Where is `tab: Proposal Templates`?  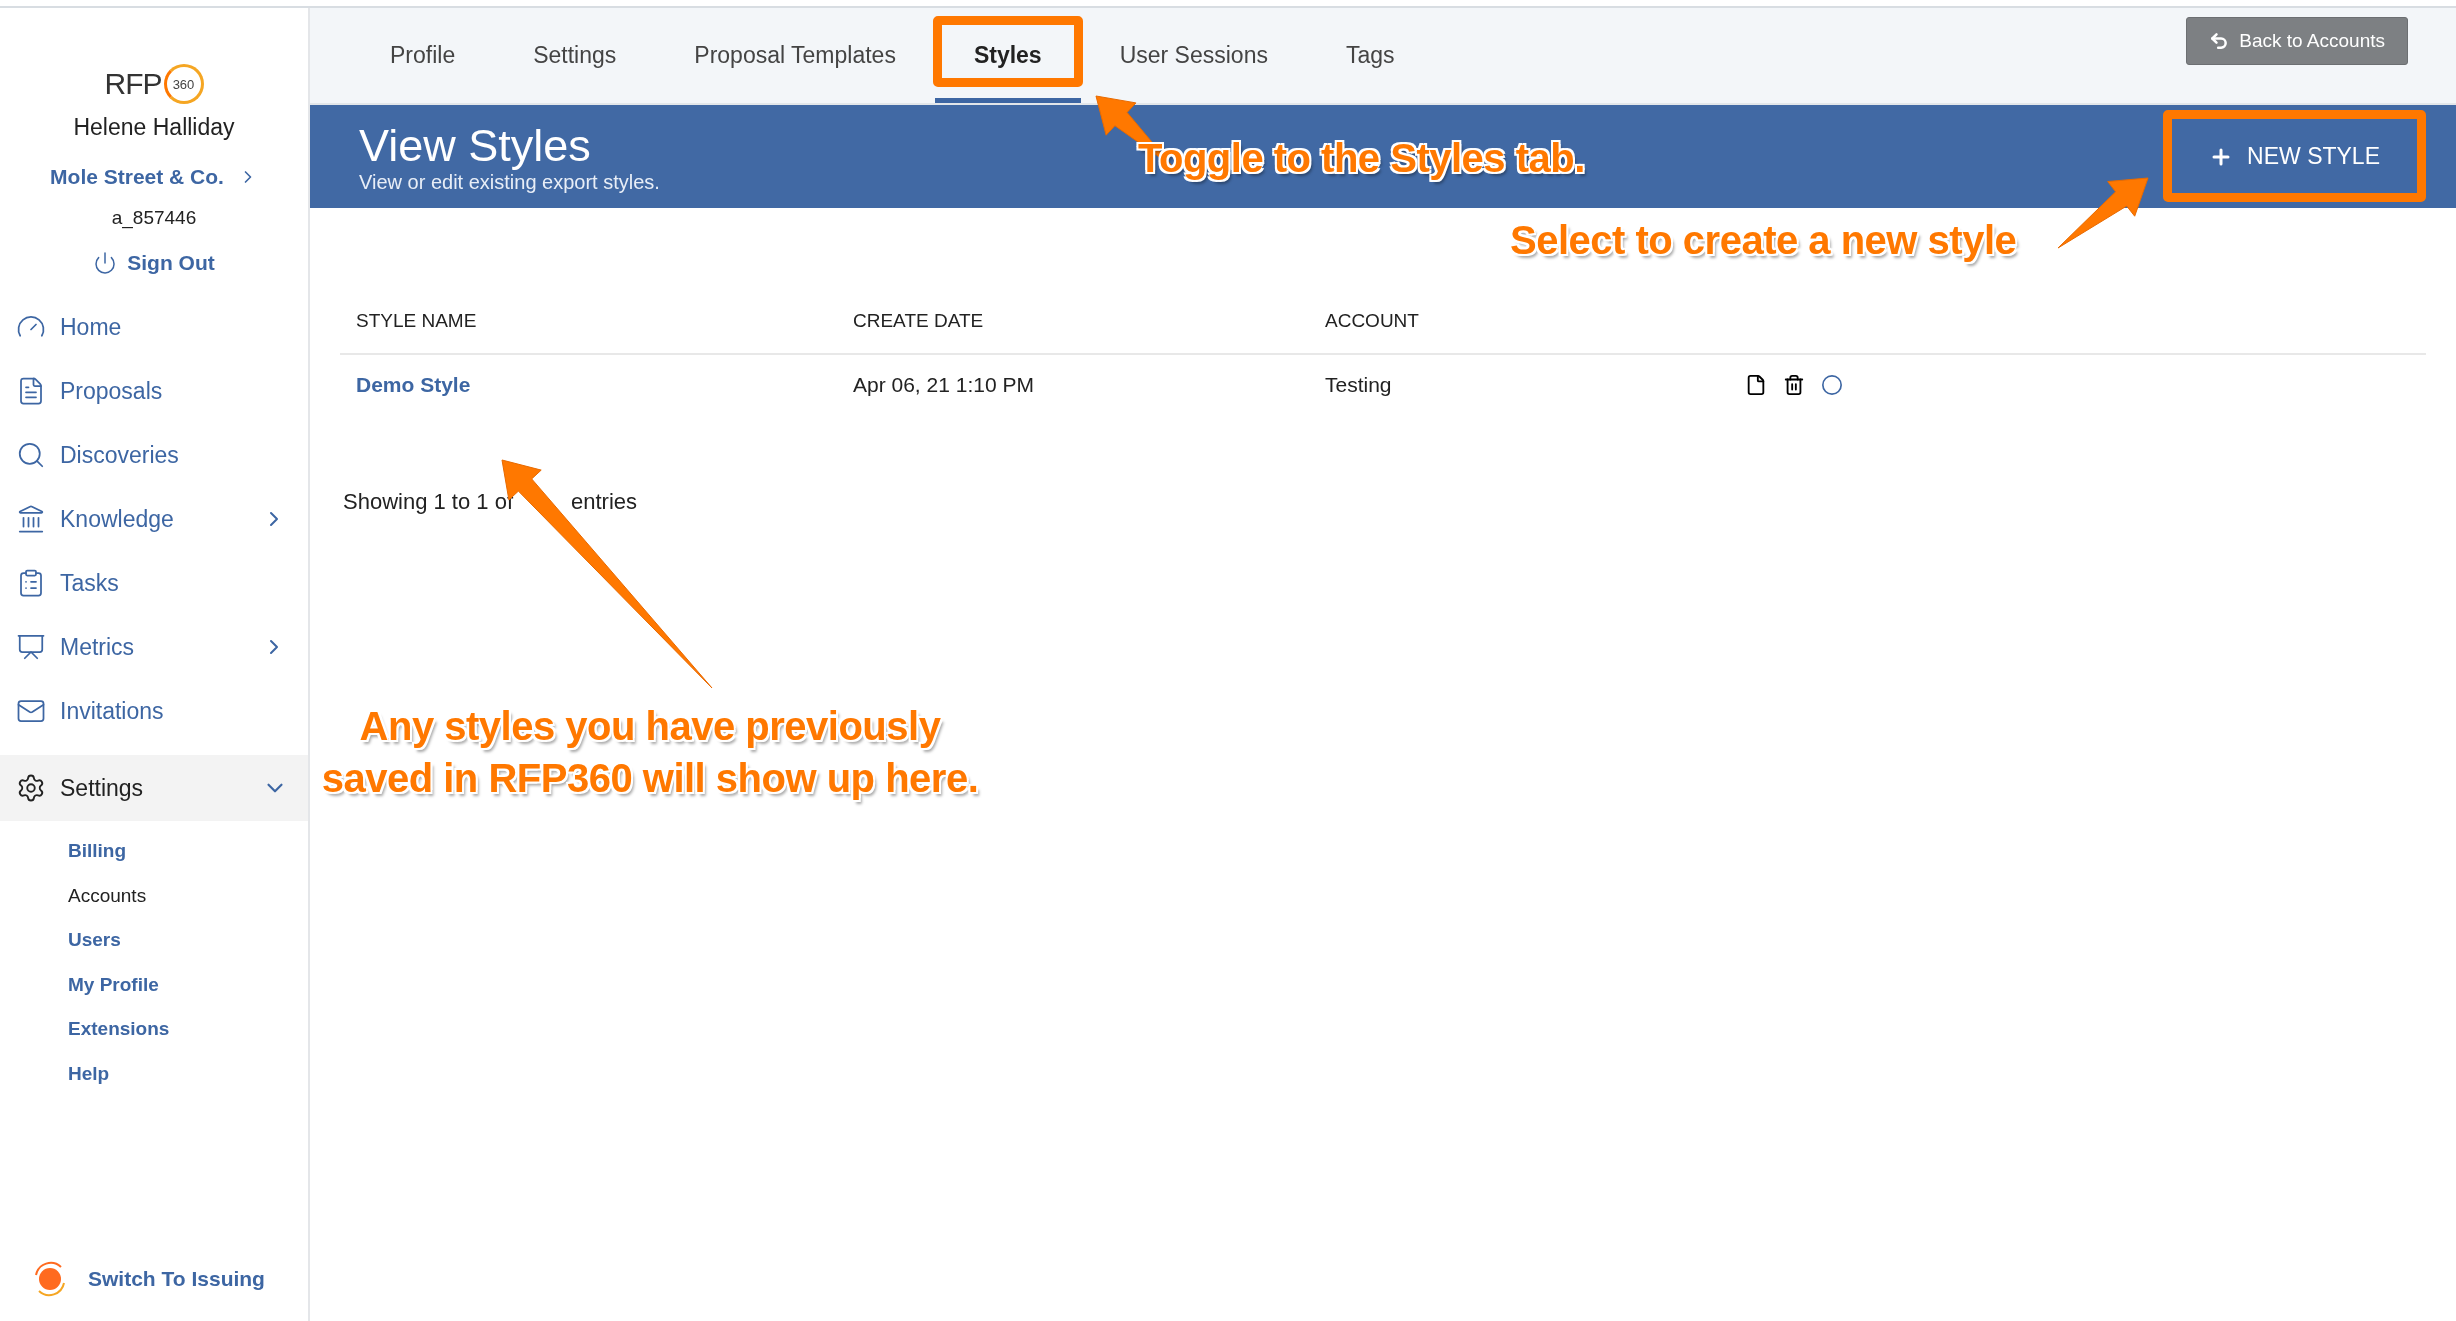
tab: Proposal Templates is located at coordinates (795, 55).